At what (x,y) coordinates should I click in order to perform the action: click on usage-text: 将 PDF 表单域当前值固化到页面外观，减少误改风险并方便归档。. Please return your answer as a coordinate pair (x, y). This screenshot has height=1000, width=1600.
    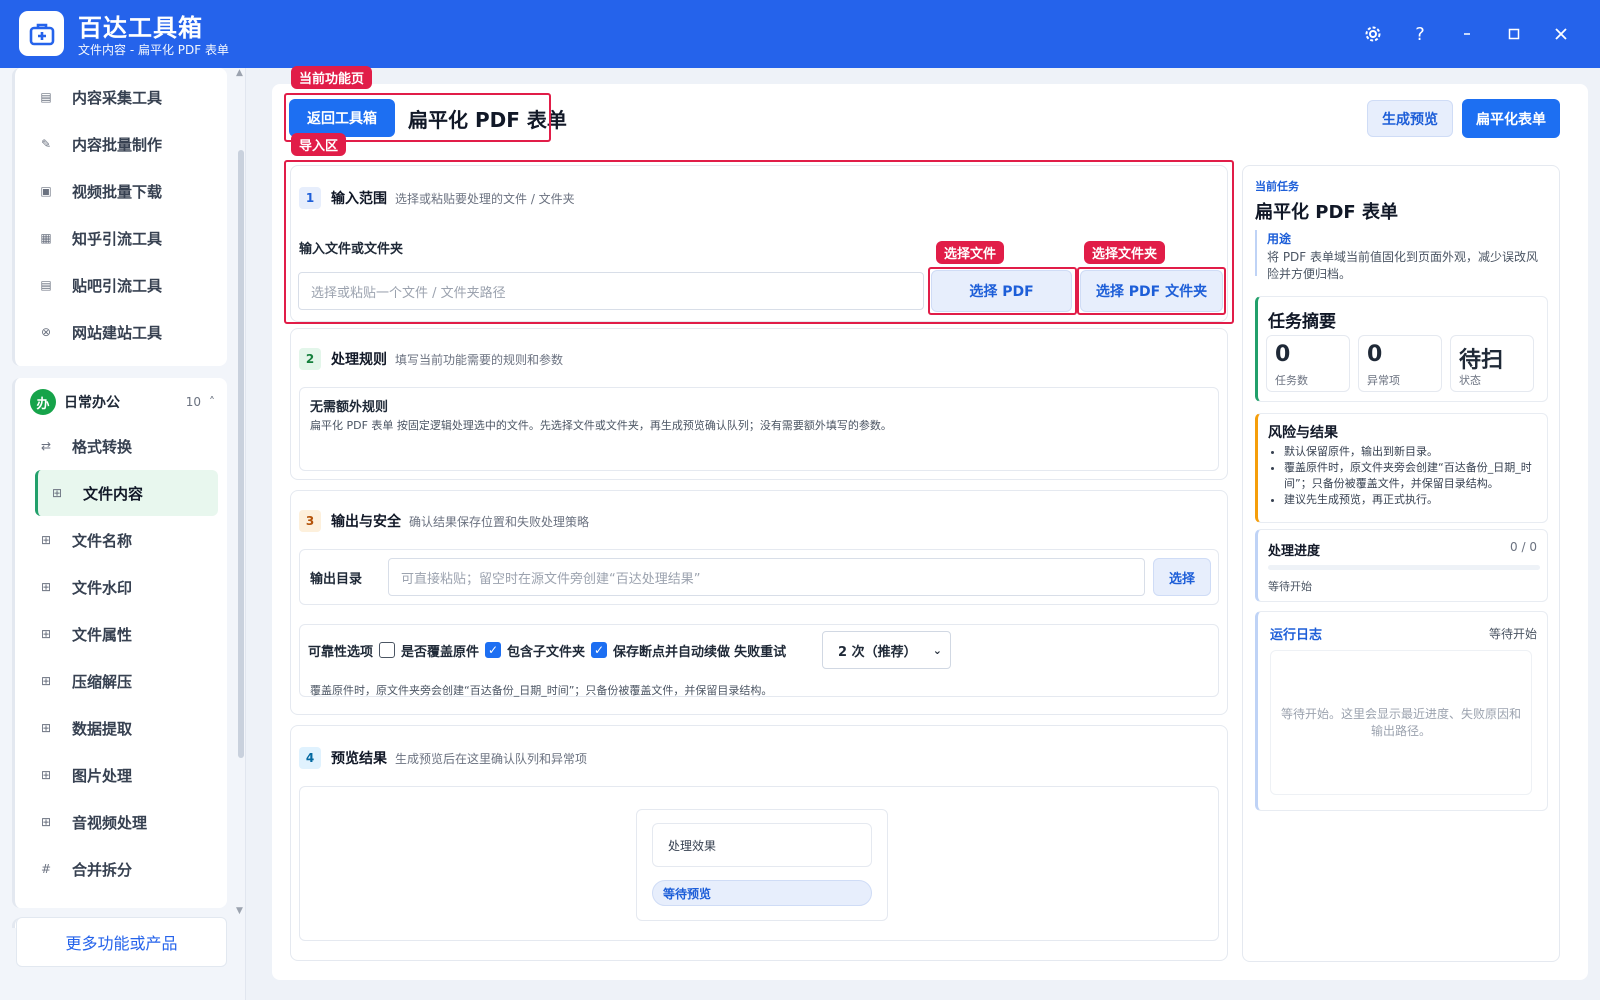
    Looking at the image, I should click on (1403, 265).